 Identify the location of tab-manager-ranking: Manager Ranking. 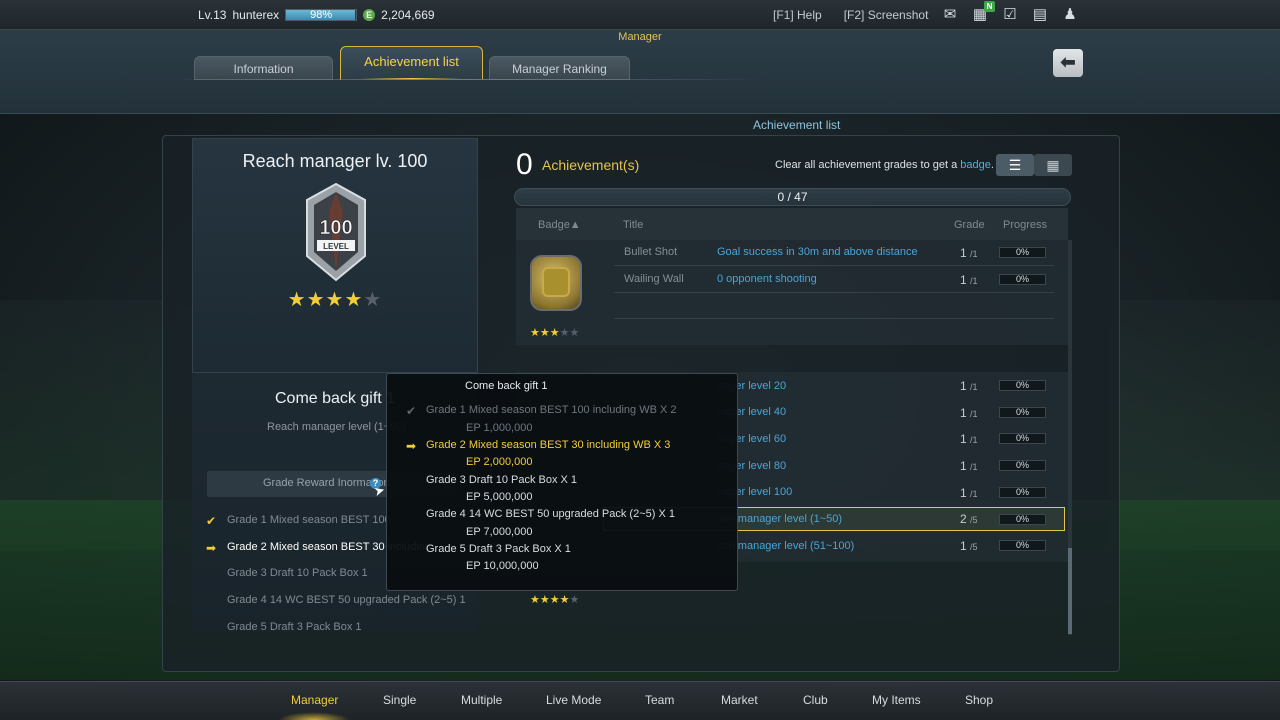
(559, 68).